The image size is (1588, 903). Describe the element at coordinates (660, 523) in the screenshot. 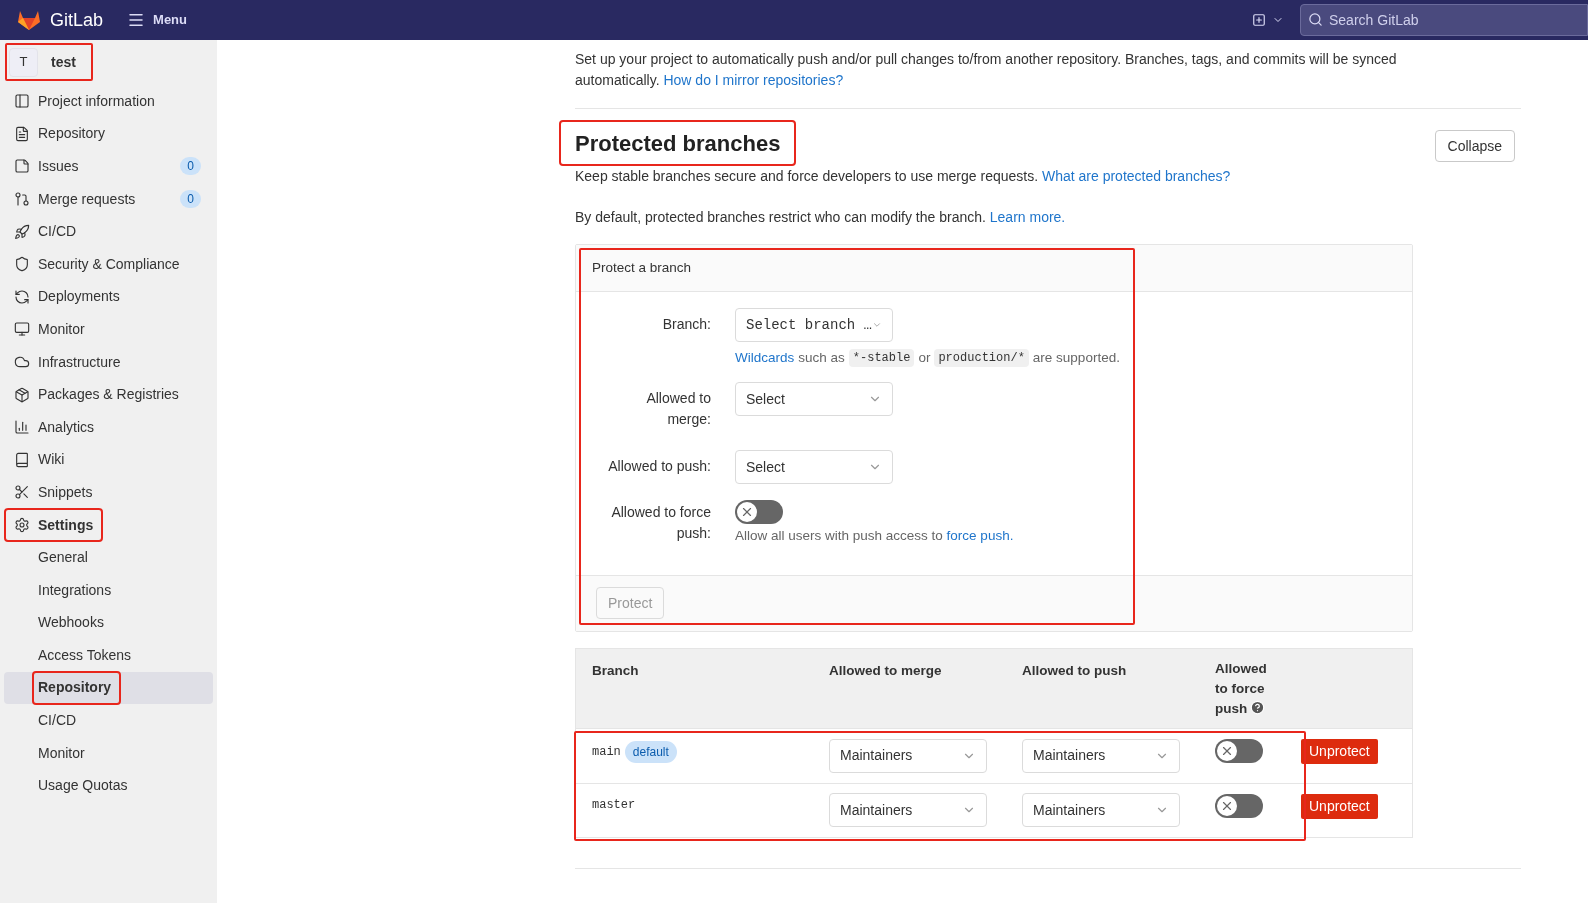

I see `field-label: Allowed to force push:` at that location.